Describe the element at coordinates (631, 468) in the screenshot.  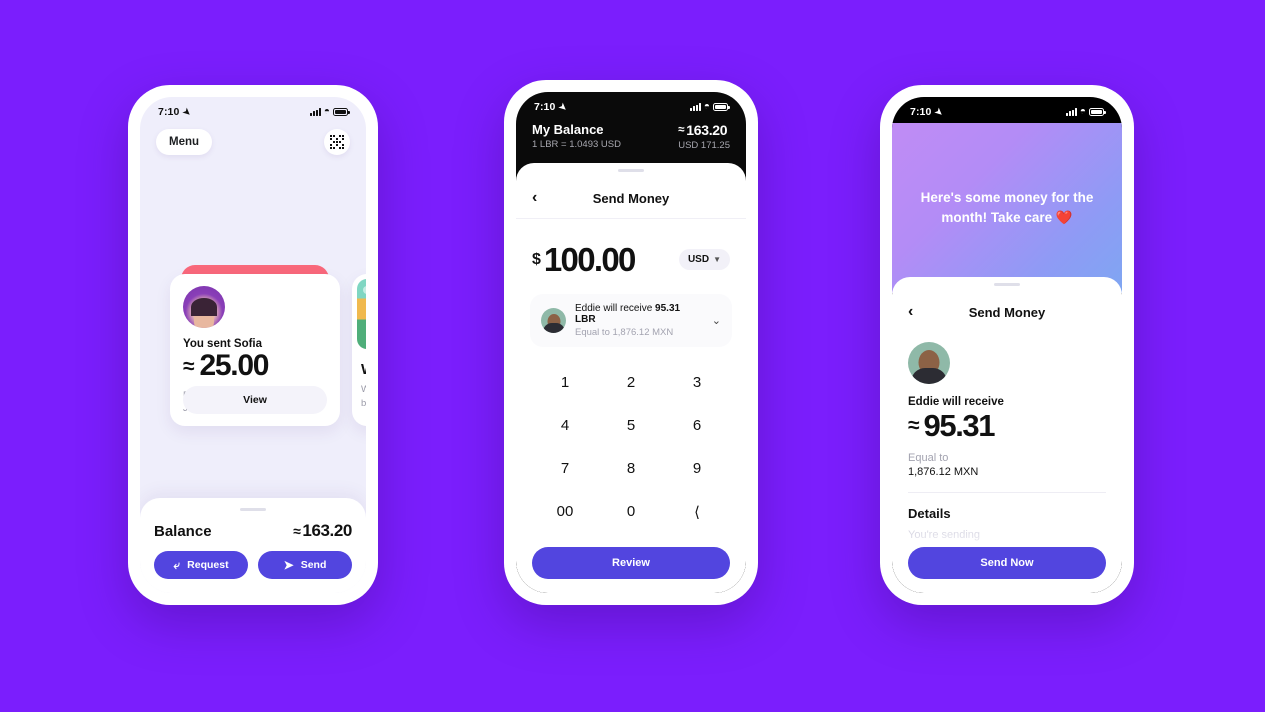
I see `key-8: 8` at that location.